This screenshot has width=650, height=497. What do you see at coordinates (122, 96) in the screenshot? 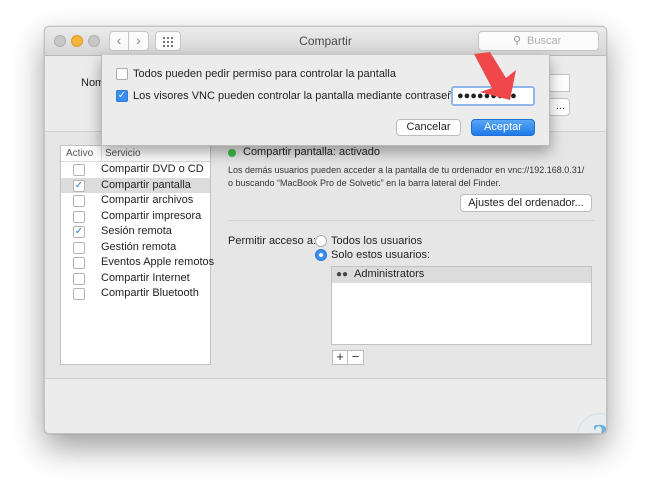
I see `vnc-password-checkbox: ✓` at bounding box center [122, 96].